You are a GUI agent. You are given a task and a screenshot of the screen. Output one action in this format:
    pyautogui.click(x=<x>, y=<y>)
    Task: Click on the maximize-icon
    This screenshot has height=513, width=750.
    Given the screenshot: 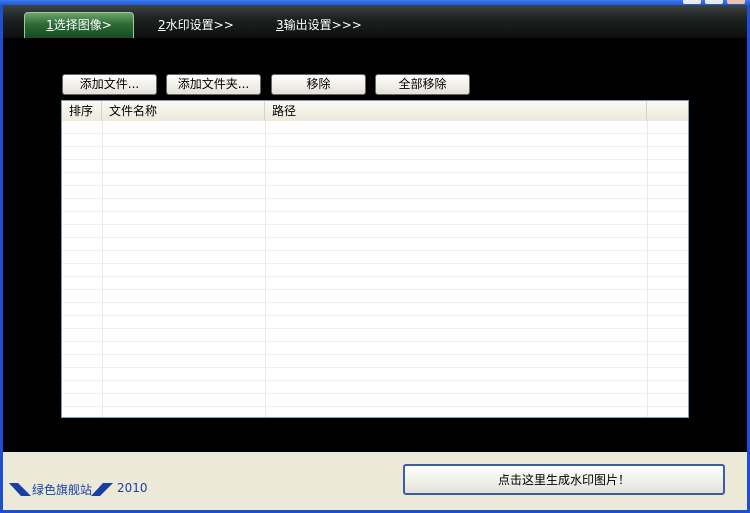 What is the action you would take?
    pyautogui.click(x=714, y=2)
    